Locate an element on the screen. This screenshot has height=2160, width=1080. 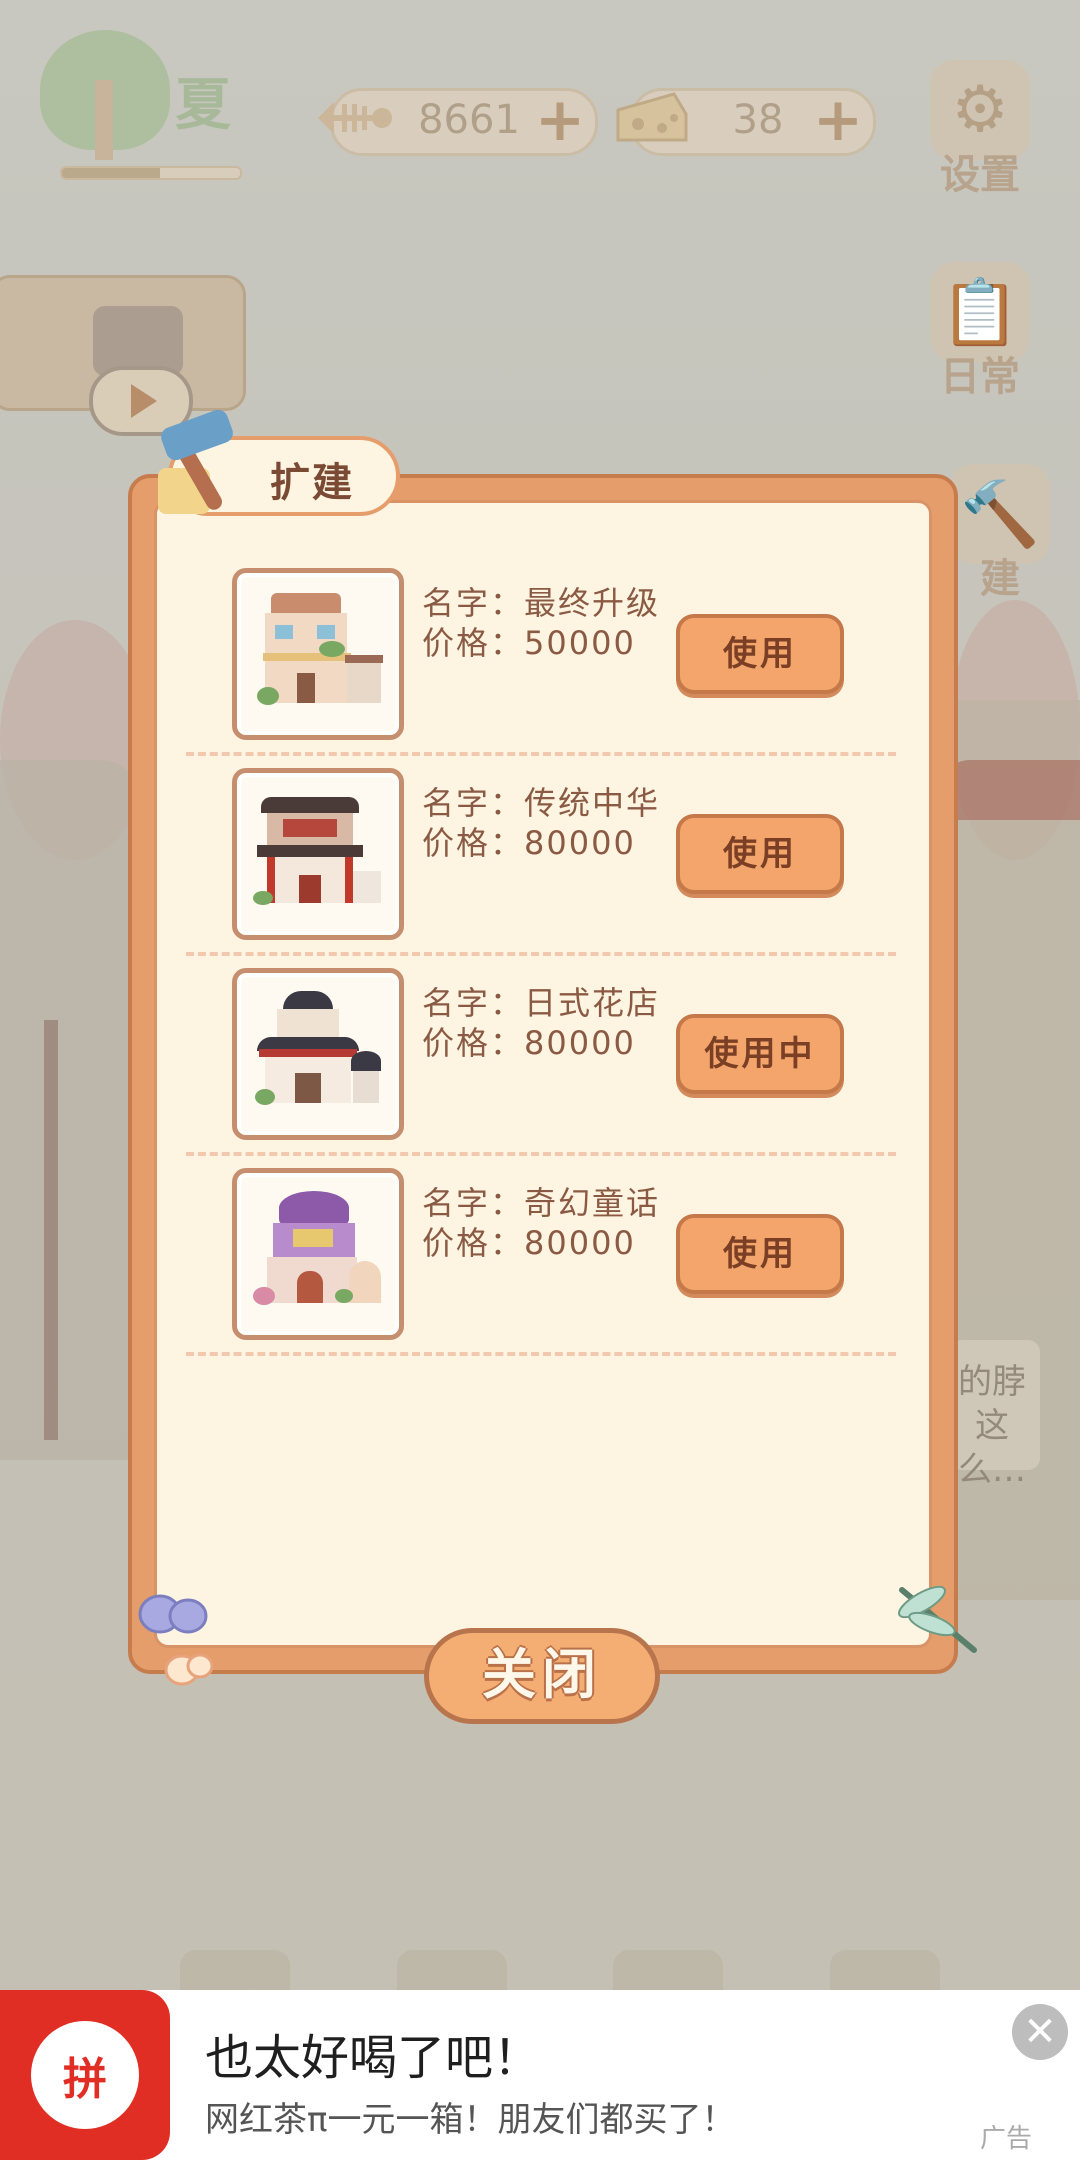
cheese-counter: 38 + is located at coordinates (746, 122).